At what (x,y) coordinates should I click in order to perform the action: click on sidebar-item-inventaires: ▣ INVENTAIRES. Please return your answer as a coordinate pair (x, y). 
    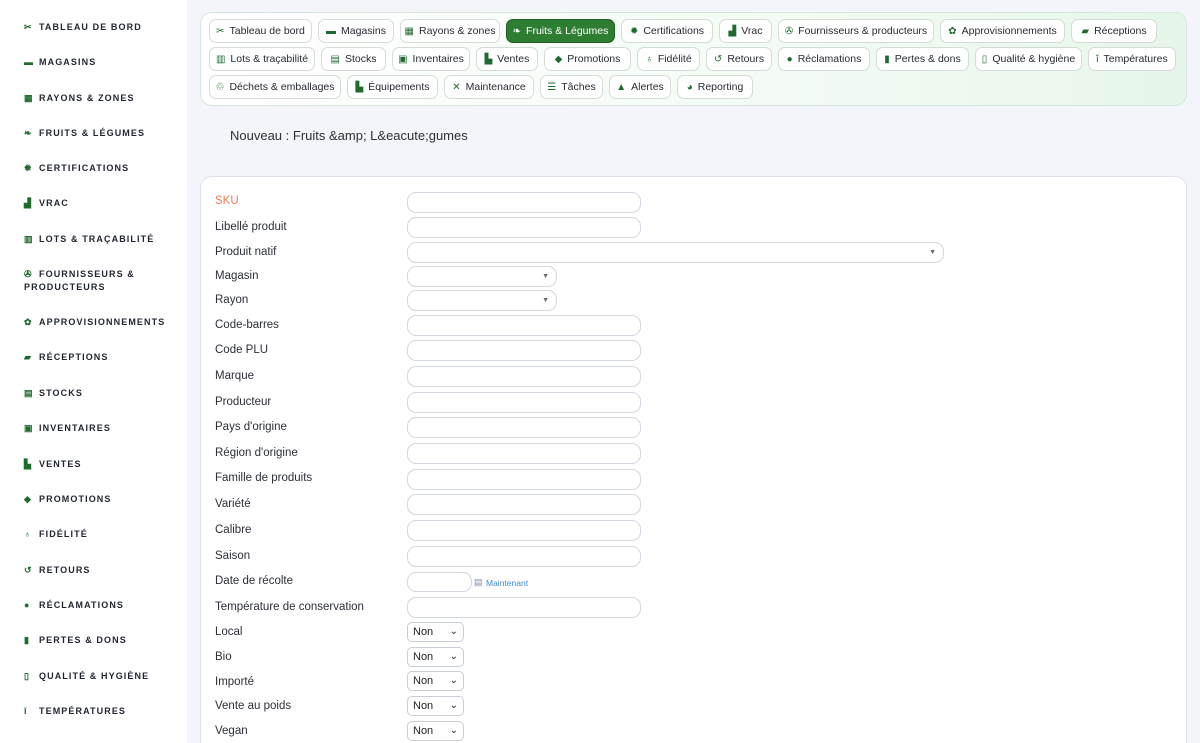
    Looking at the image, I should click on (99, 428).